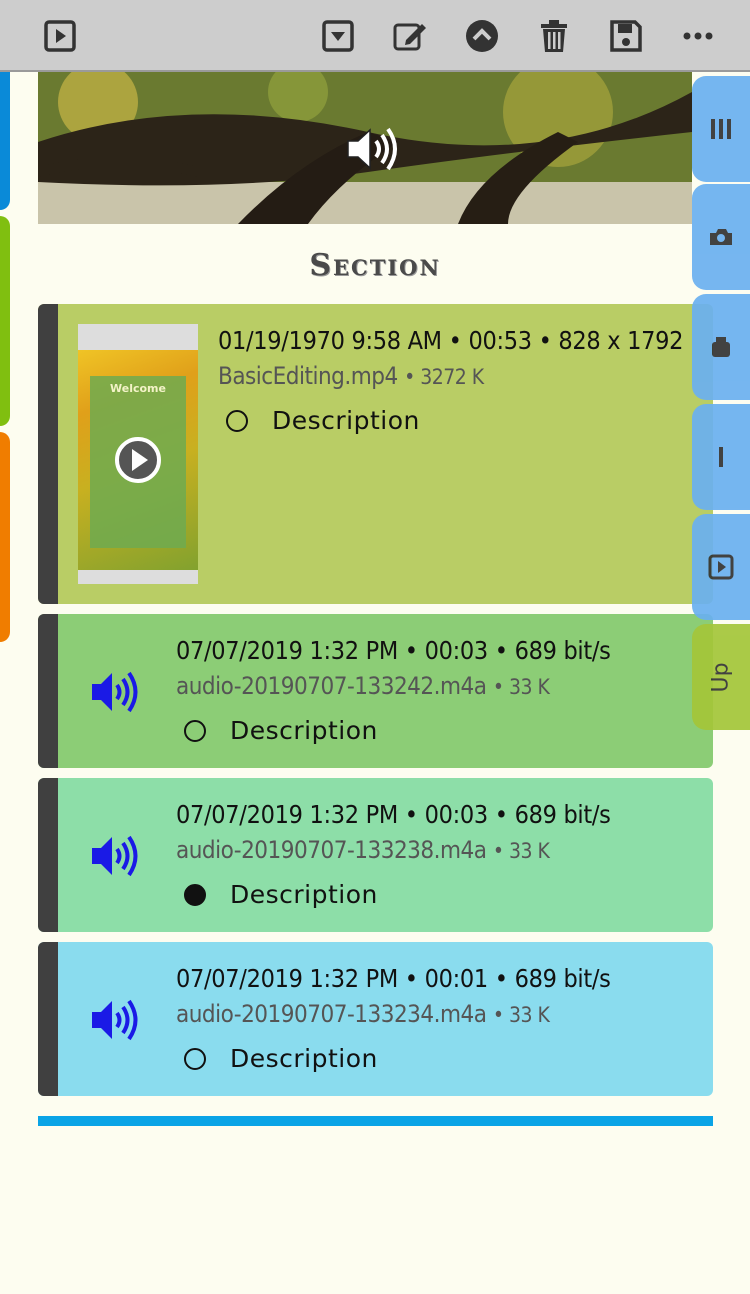  I want to click on card-filename: audio-20190707-133242.m4a • 33 K, so click(363, 686).